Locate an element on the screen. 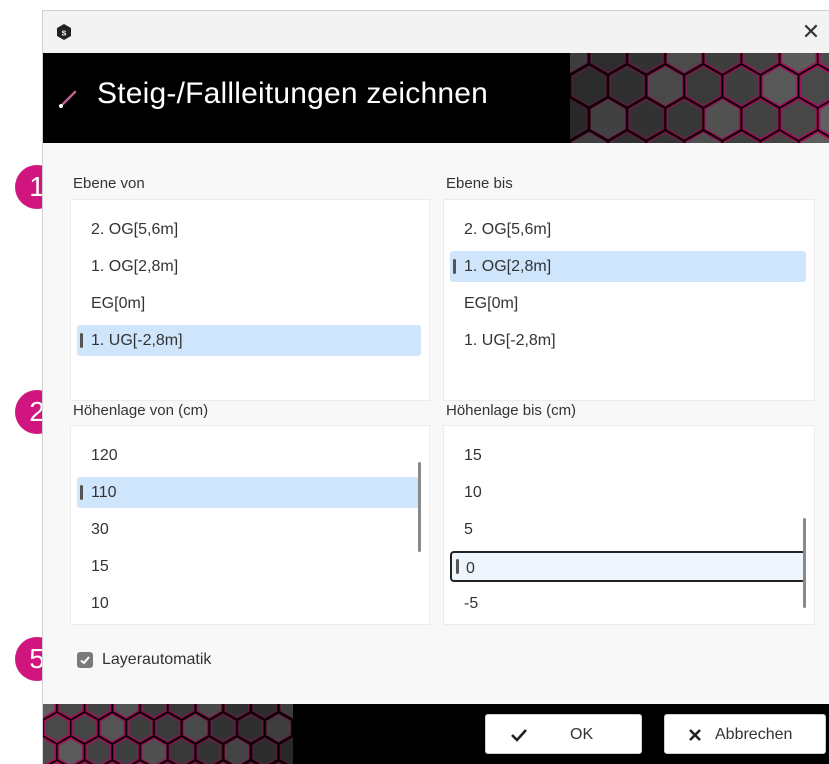 This screenshot has width=829, height=764. layerautomatik-checkbox is located at coordinates (85, 660).